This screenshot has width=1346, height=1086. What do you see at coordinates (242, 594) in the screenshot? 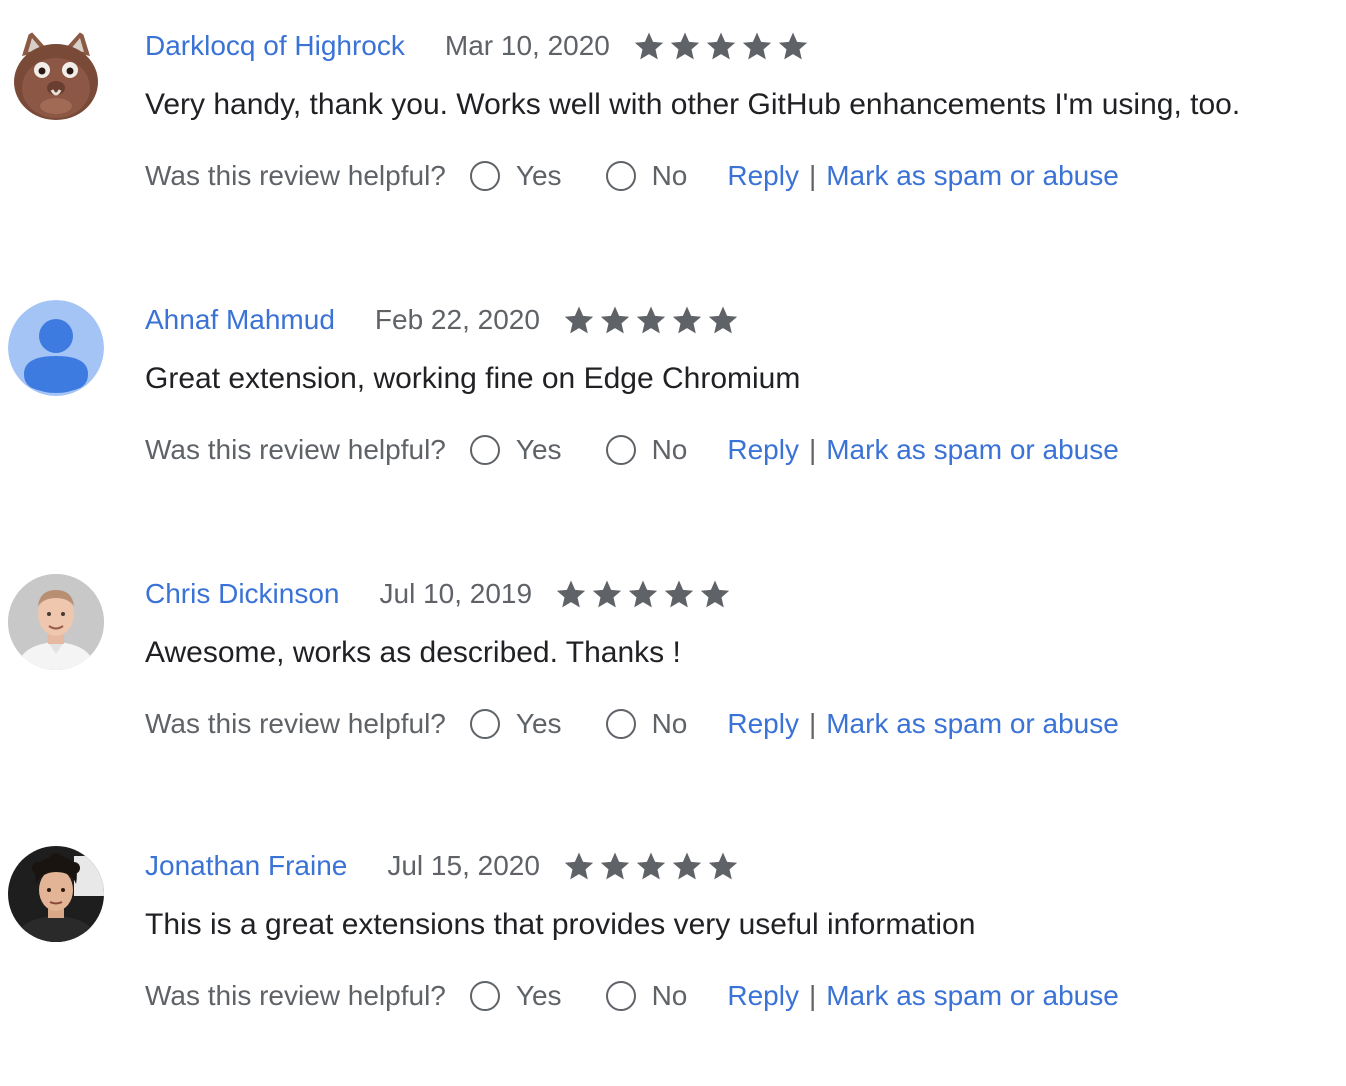
I see `author-name: Chris Dickinson` at bounding box center [242, 594].